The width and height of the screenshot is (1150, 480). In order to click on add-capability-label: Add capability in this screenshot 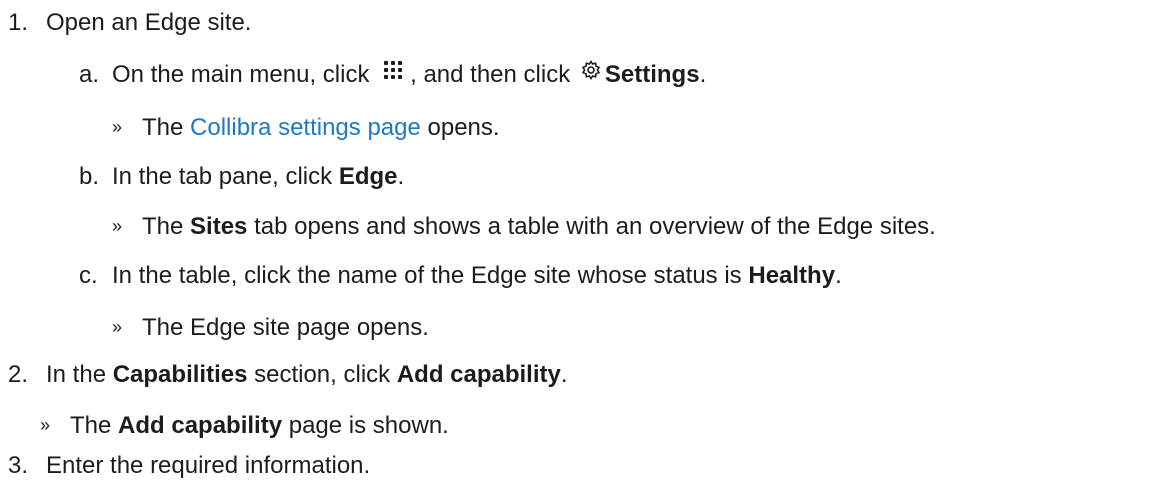, I will do `click(478, 374)`.